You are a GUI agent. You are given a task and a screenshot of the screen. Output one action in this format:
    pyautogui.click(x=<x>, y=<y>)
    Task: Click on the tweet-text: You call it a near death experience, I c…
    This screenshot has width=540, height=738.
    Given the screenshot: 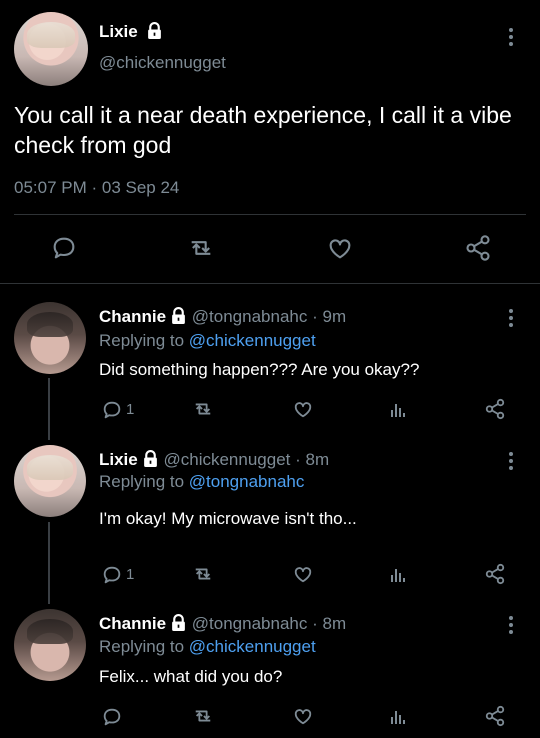 What is the action you would take?
    pyautogui.click(x=263, y=130)
    